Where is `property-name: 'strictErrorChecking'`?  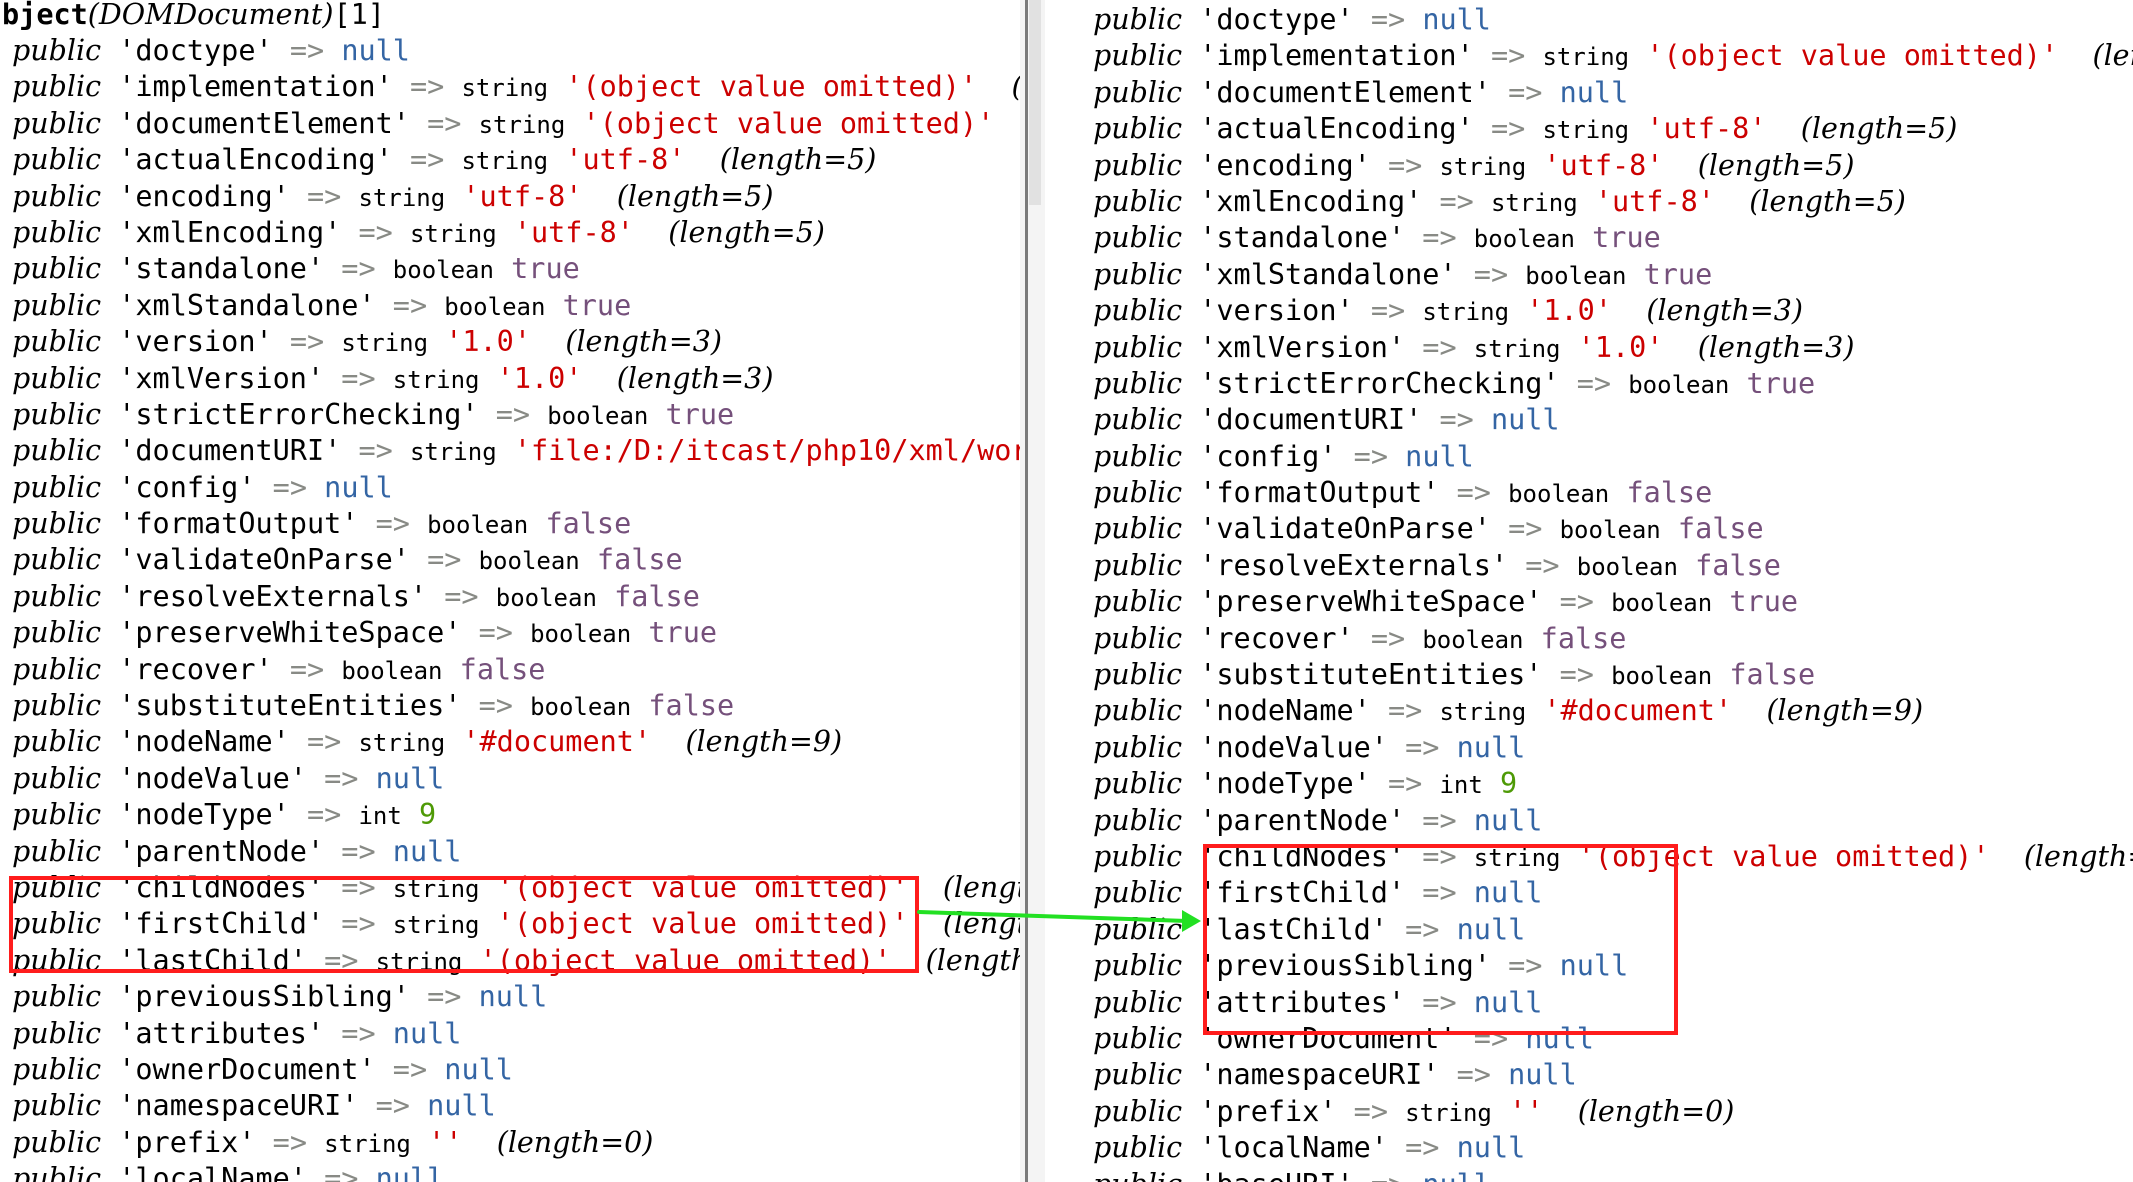
property-name: 'strictErrorChecking' is located at coordinates (298, 414).